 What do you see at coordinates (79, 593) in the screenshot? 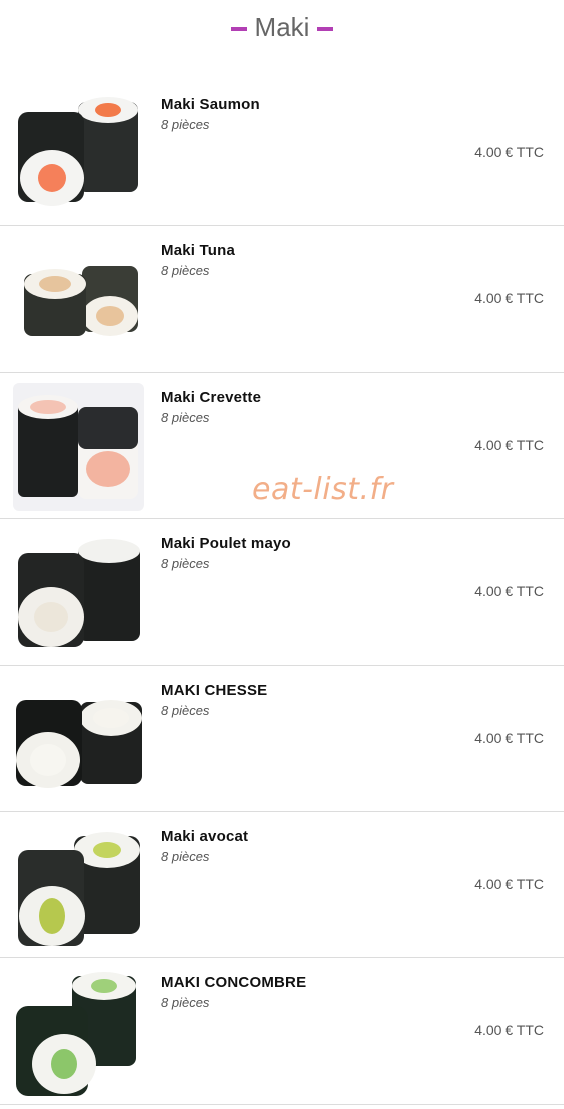
I see `maki-poulet-image` at bounding box center [79, 593].